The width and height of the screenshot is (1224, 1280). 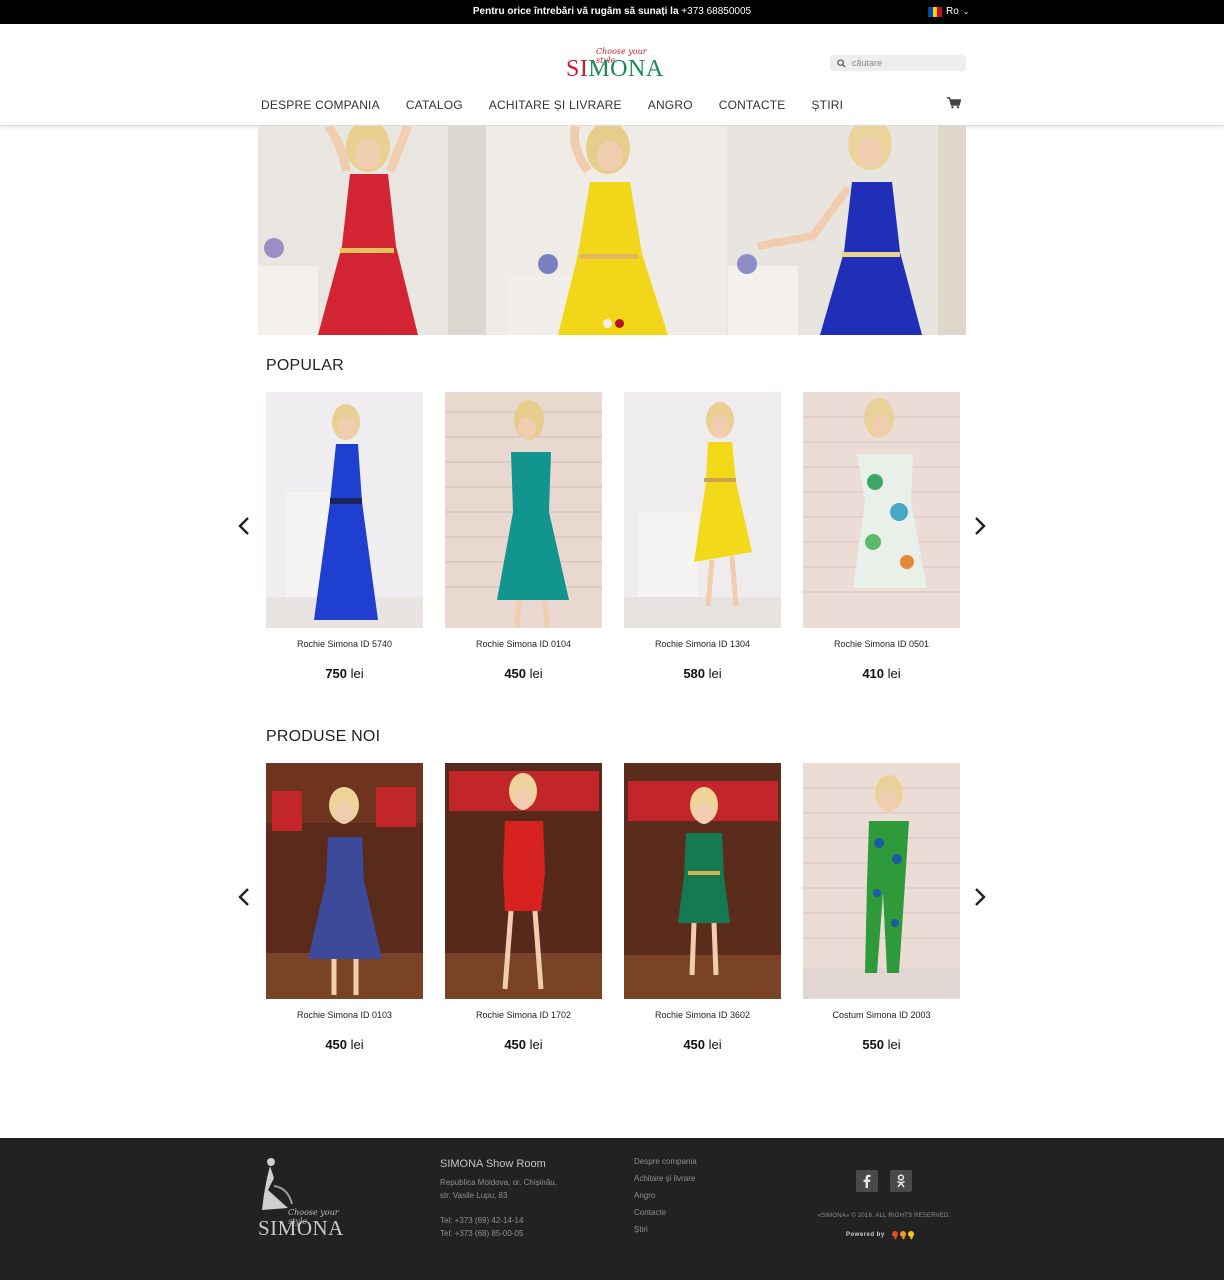 What do you see at coordinates (752, 105) in the screenshot?
I see `nav-contacte: CONTACTE` at bounding box center [752, 105].